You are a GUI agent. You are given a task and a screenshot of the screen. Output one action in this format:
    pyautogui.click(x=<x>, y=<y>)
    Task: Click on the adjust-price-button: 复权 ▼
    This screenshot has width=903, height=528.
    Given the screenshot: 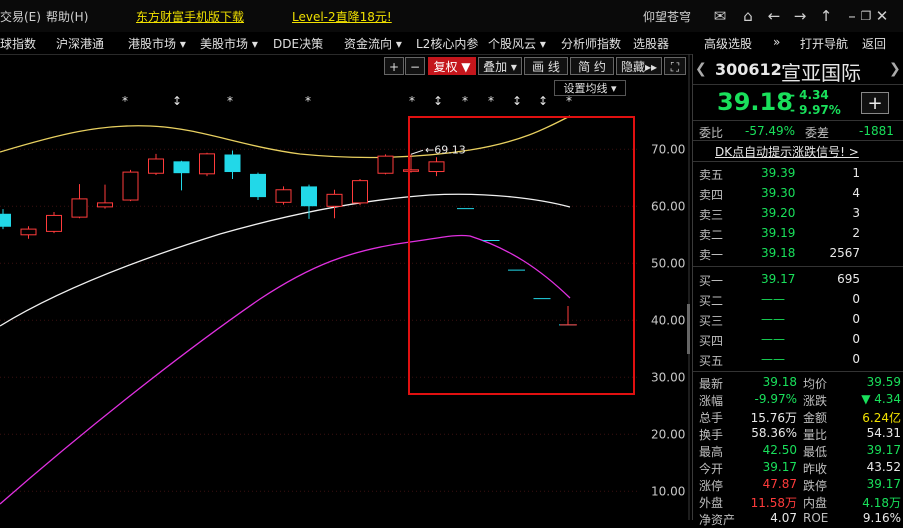 What is the action you would take?
    pyautogui.click(x=452, y=66)
    